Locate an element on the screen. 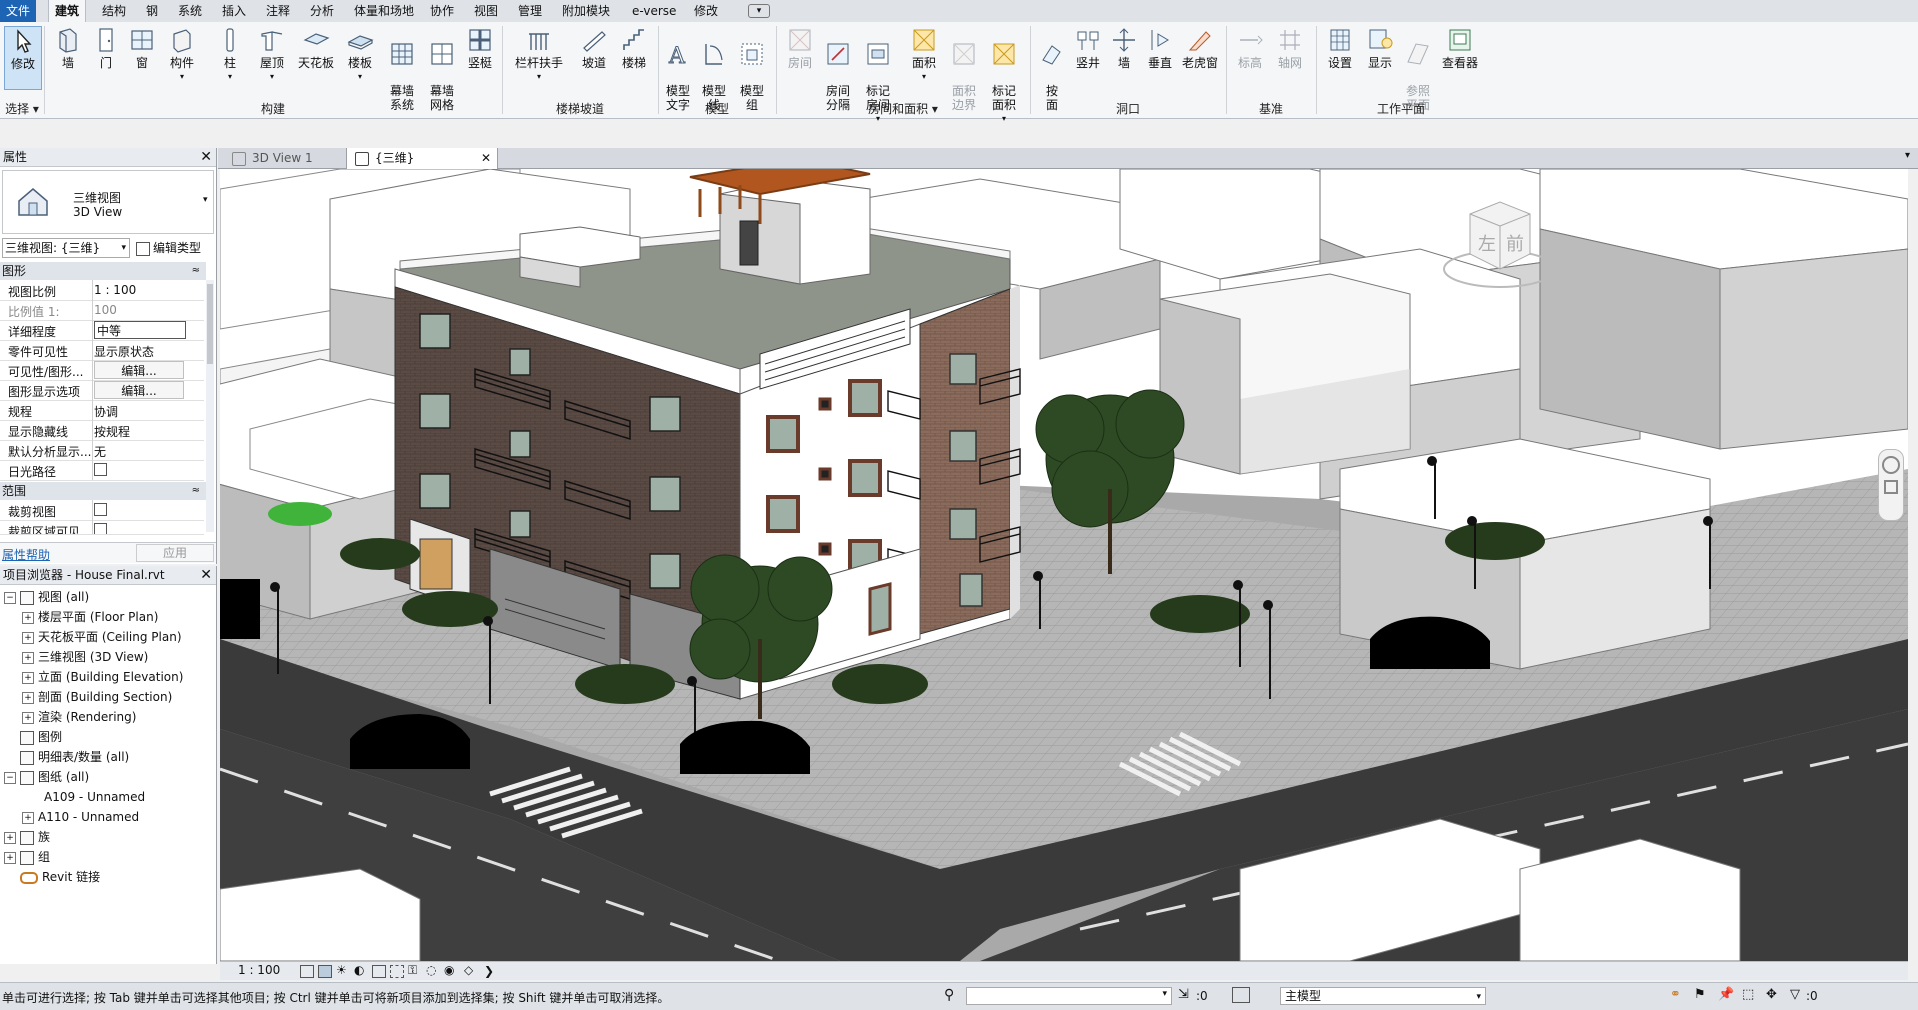  level-button: 标高 is located at coordinates (1250, 48).